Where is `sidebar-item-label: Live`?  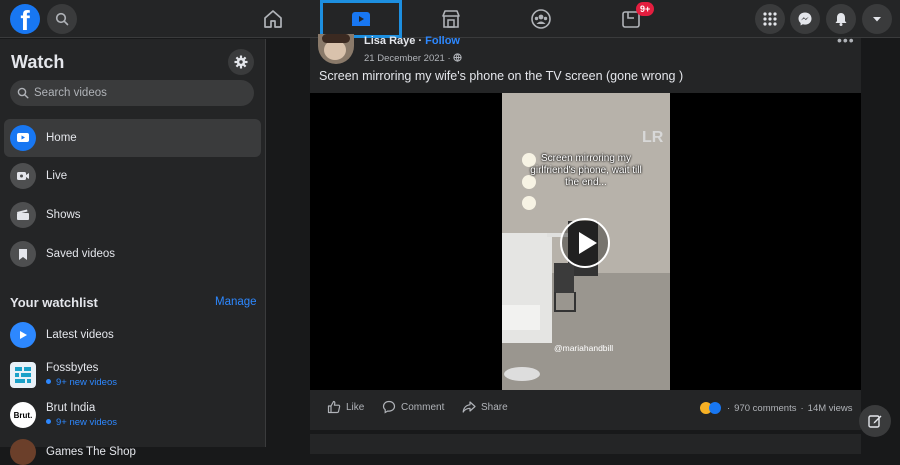
sidebar-item-label: Live is located at coordinates (57, 176).